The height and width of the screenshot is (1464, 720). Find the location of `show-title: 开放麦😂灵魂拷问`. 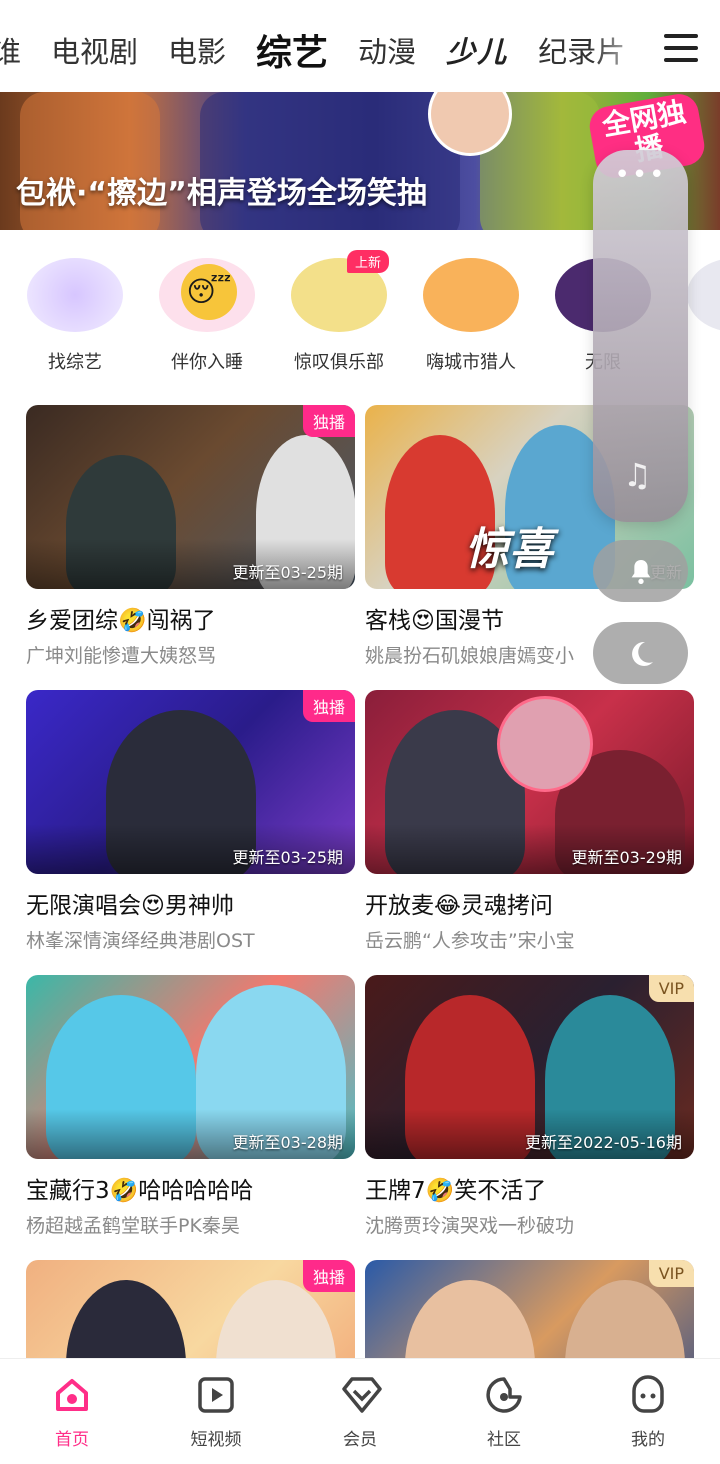

show-title: 开放麦😂灵魂拷问 is located at coordinates (459, 906).